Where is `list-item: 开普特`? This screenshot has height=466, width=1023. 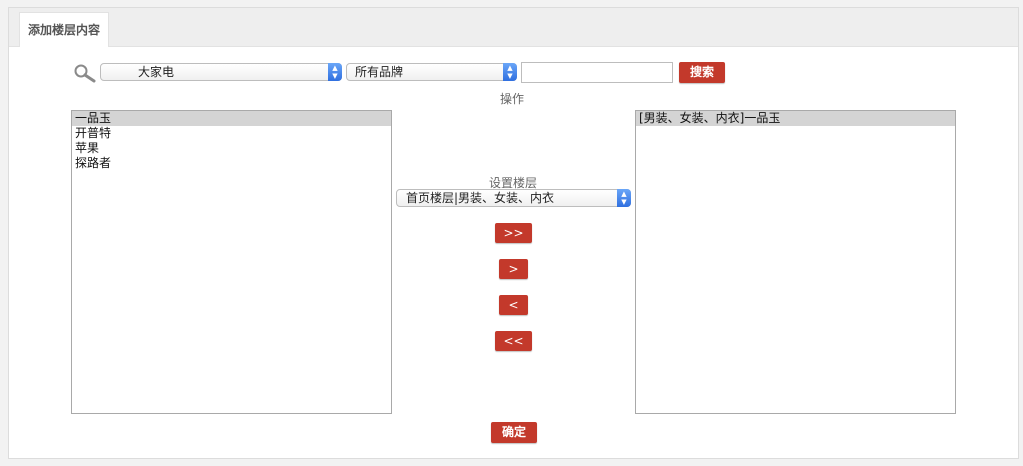
list-item: 开普特 is located at coordinates (231, 133).